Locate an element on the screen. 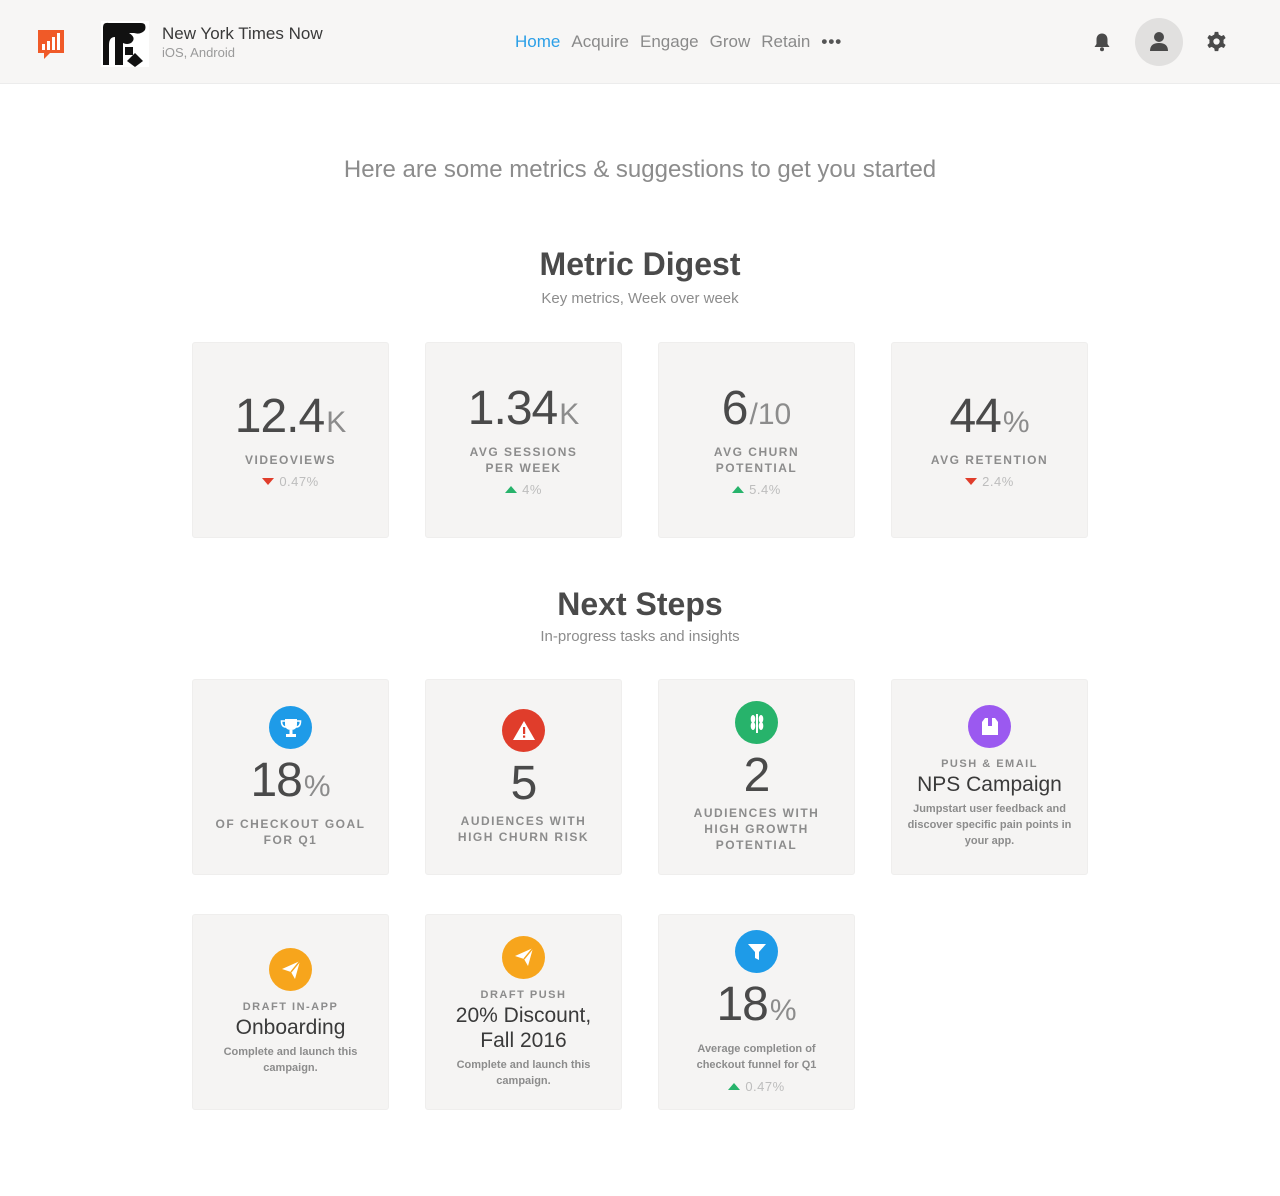 The height and width of the screenshot is (1196, 1280). growth-value: 2 is located at coordinates (757, 775).